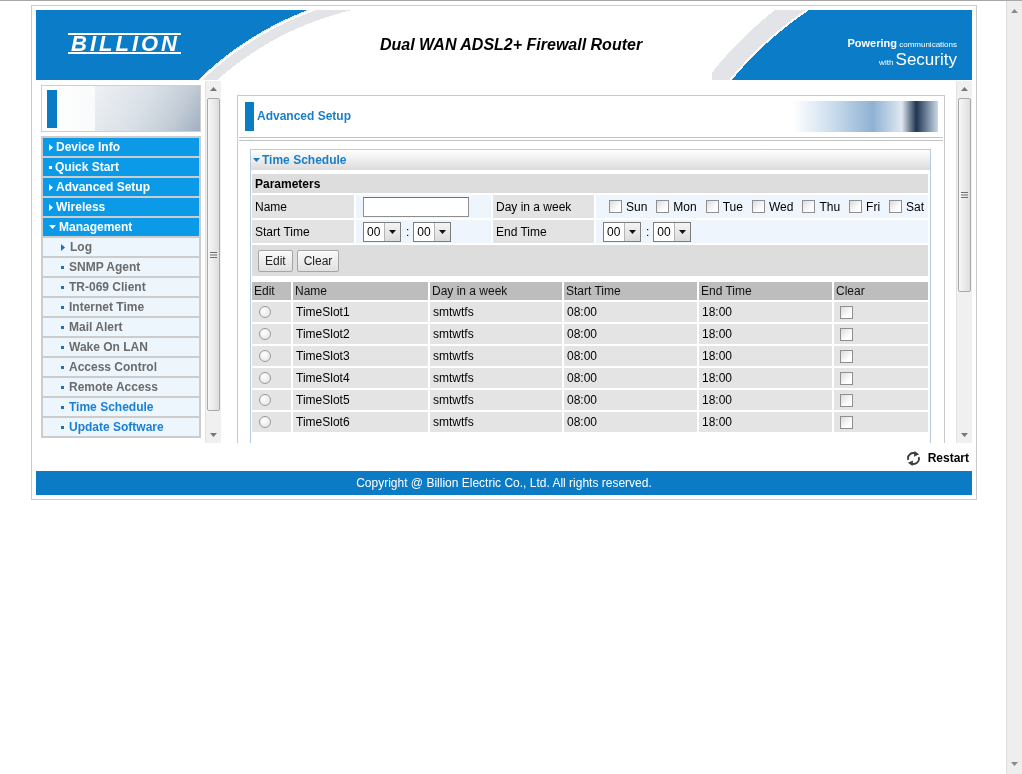  I want to click on column-header: Clear, so click(881, 291).